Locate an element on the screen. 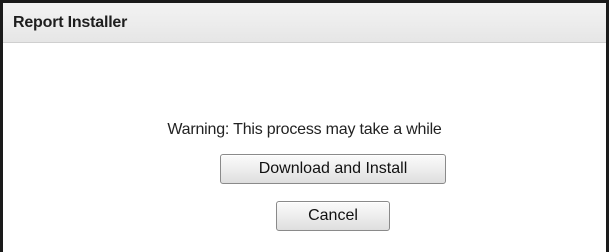 The image size is (609, 252). download-and-install-button: Download and Install is located at coordinates (333, 169).